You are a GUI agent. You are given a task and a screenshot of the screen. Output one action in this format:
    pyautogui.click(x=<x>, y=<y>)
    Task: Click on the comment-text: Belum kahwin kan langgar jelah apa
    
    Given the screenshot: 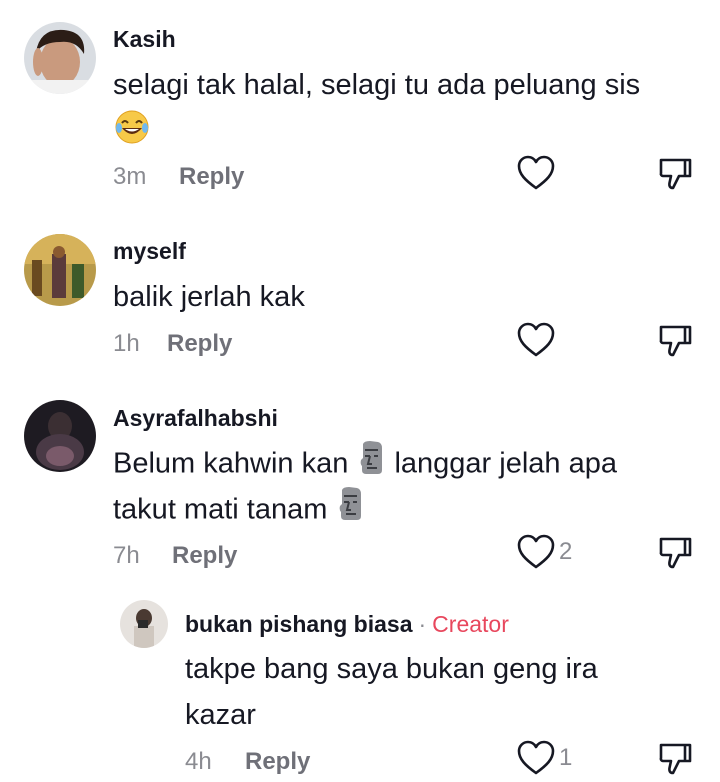 What is the action you would take?
    pyautogui.click(x=365, y=465)
    